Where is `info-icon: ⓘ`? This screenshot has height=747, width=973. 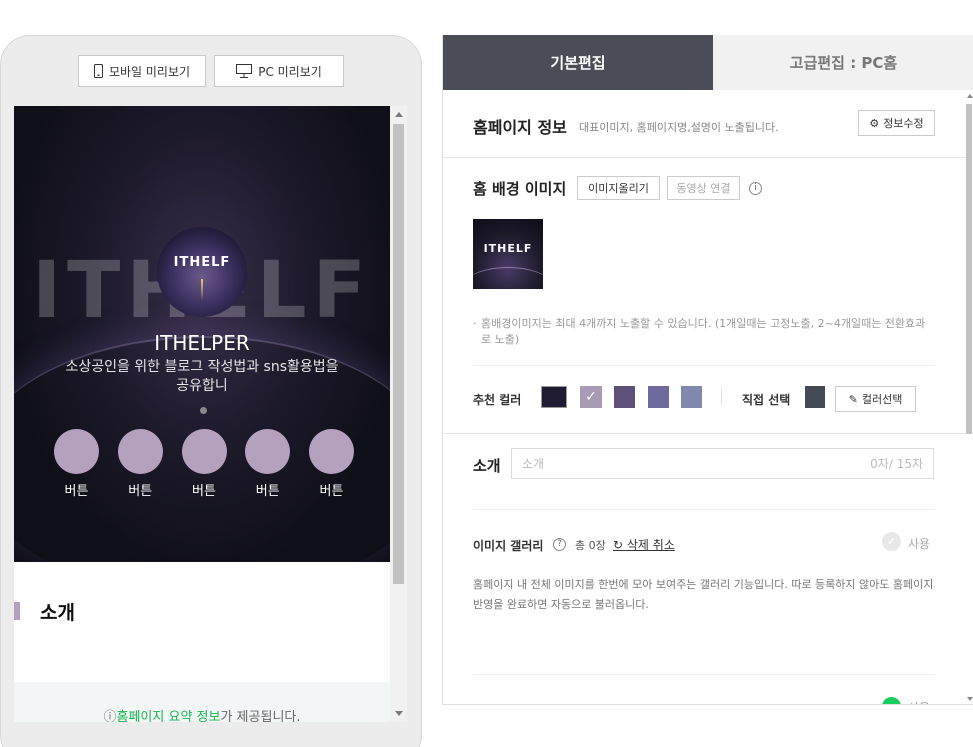 info-icon: ⓘ is located at coordinates (110, 716).